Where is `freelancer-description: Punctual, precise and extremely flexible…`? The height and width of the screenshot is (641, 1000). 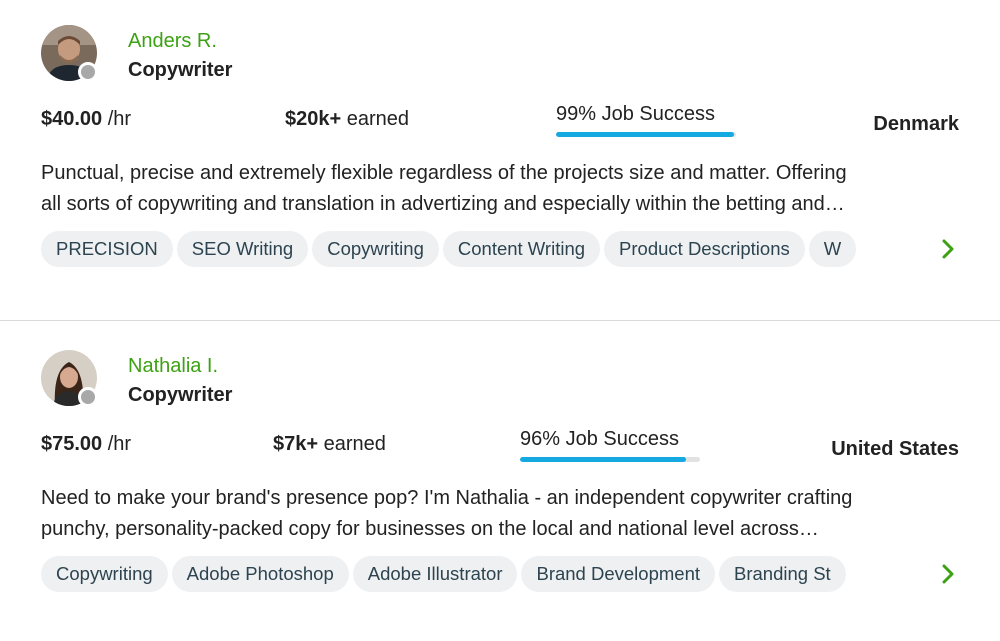 freelancer-description: Punctual, precise and extremely flexible… is located at coordinates (501, 189).